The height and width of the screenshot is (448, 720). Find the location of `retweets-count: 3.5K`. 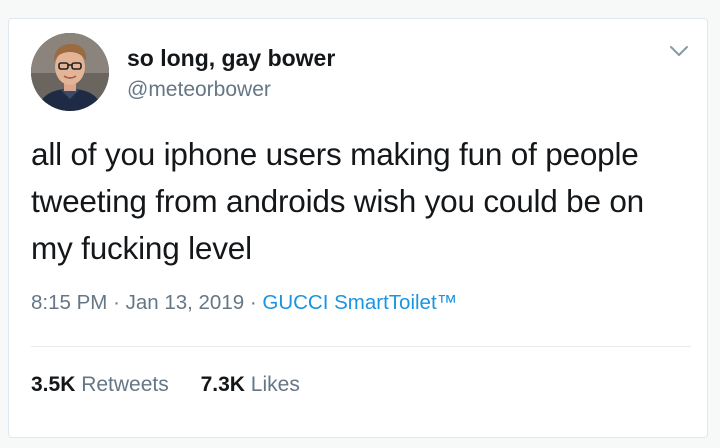

retweets-count: 3.5K is located at coordinates (53, 384).